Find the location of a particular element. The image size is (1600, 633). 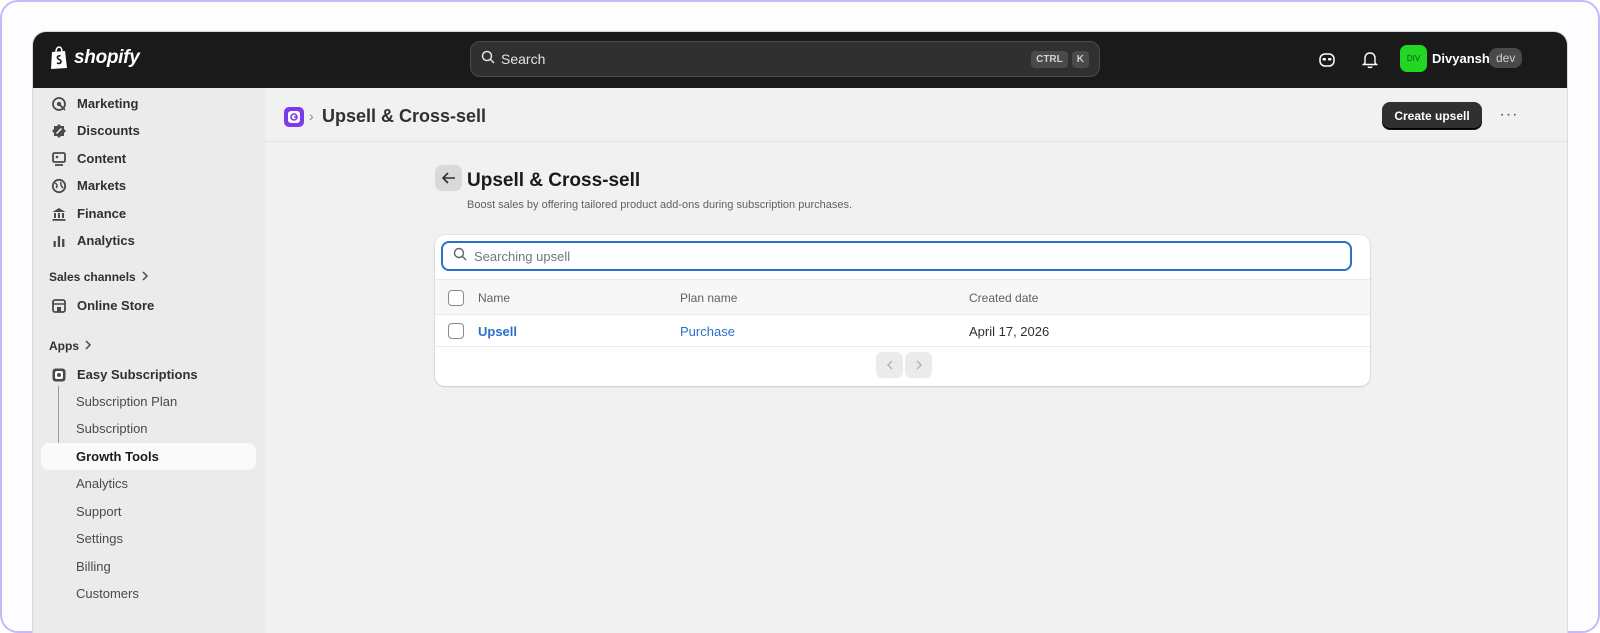

apps-heading: Apps is located at coordinates (70, 346).